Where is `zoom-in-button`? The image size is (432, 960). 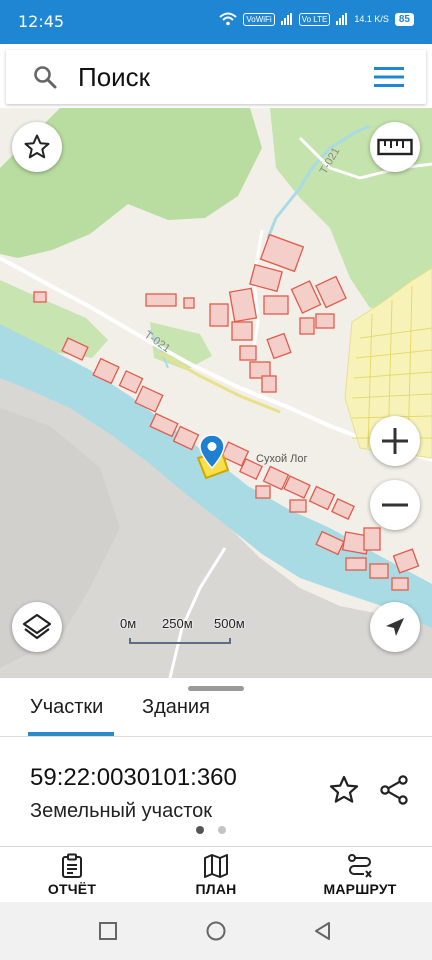 zoom-in-button is located at coordinates (395, 441).